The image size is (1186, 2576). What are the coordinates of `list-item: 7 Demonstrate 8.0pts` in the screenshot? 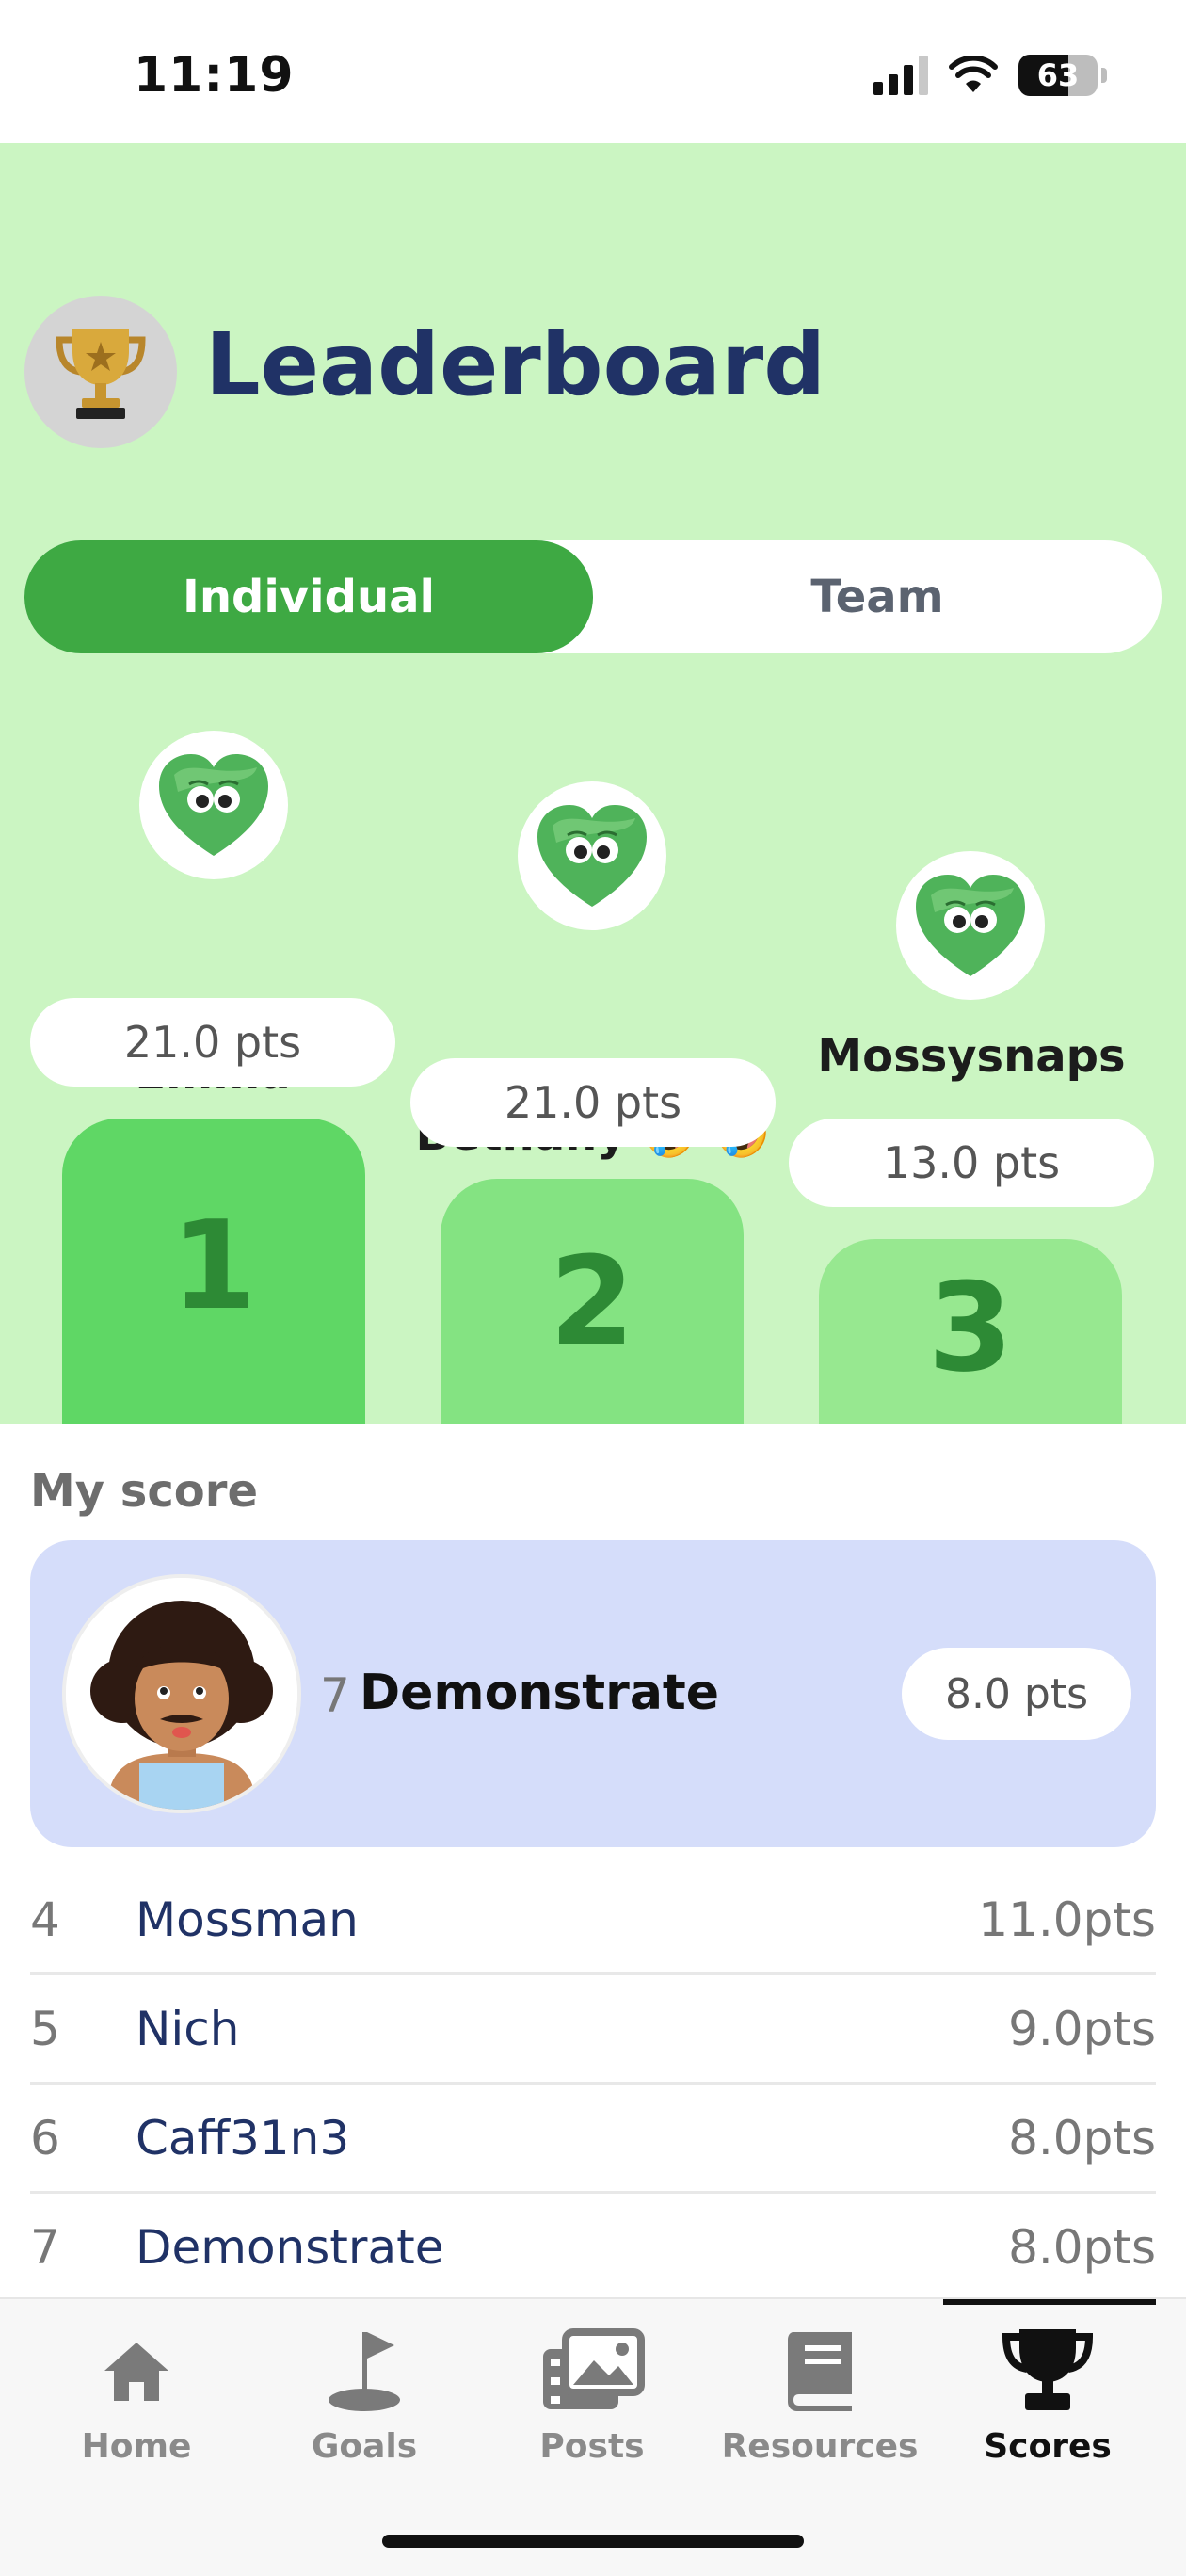 It's located at (593, 2248).